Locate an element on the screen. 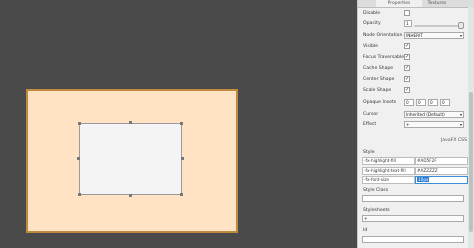  resize-handle-n is located at coordinates (130, 122).